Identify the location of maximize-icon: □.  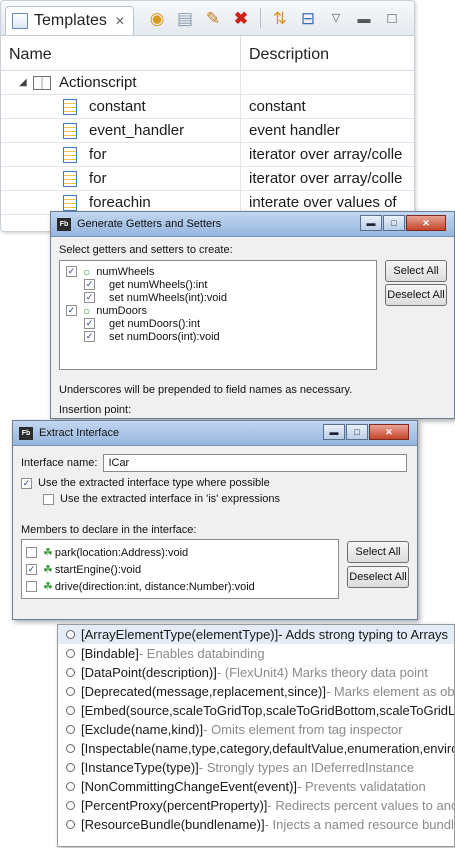
(392, 18).